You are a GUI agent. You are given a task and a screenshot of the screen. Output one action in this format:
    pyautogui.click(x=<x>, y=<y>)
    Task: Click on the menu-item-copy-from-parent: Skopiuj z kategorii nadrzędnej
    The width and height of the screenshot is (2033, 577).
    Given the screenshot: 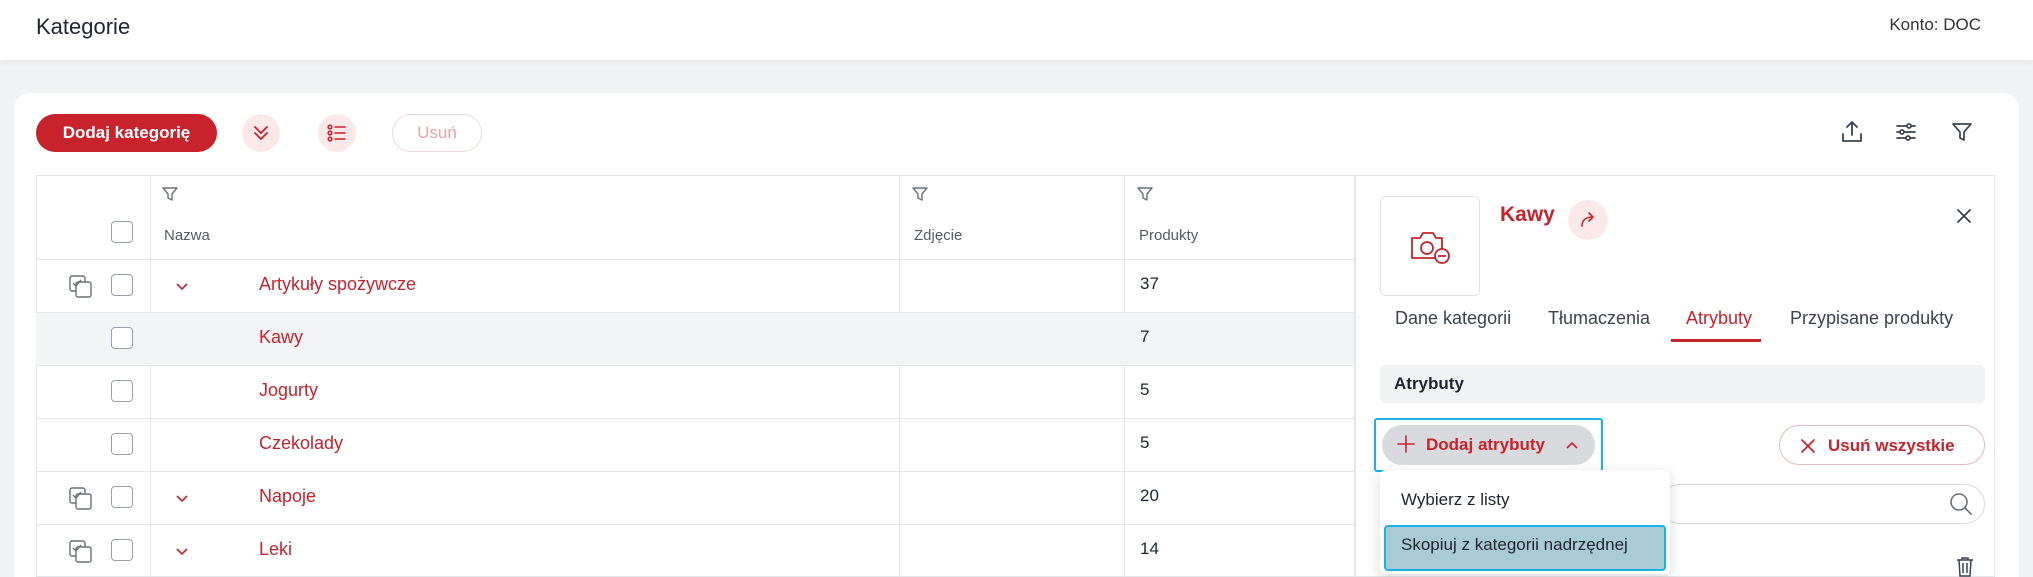 What is the action you would take?
    pyautogui.click(x=1514, y=545)
    